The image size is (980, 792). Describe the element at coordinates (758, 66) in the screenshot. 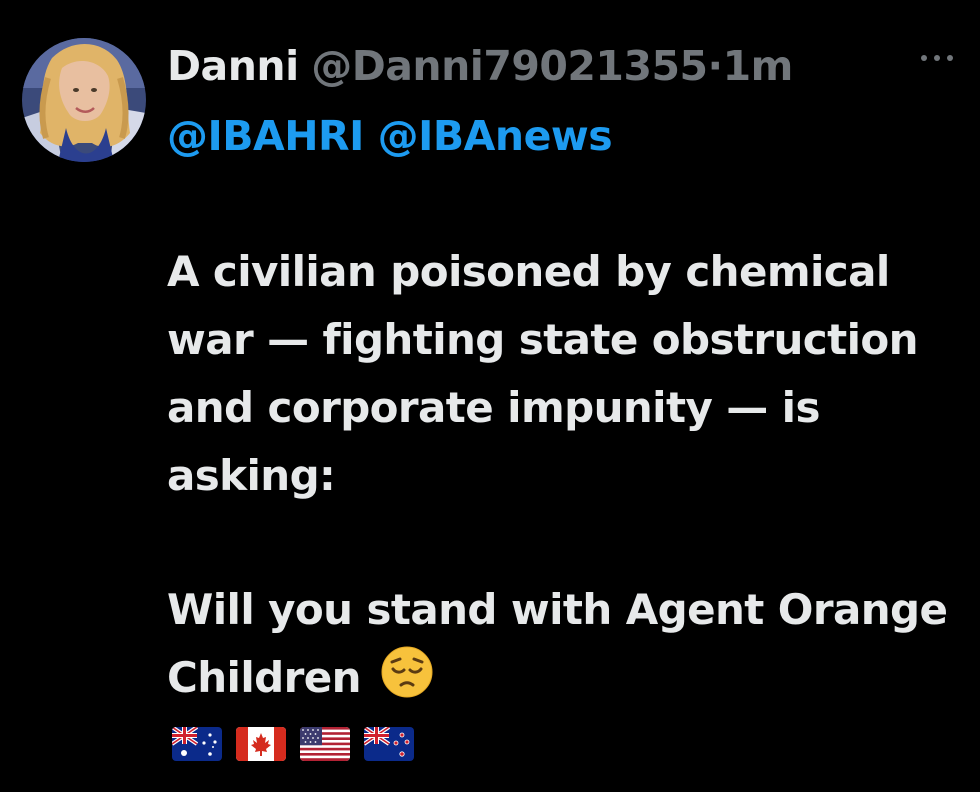

I see `post-time: 1m` at that location.